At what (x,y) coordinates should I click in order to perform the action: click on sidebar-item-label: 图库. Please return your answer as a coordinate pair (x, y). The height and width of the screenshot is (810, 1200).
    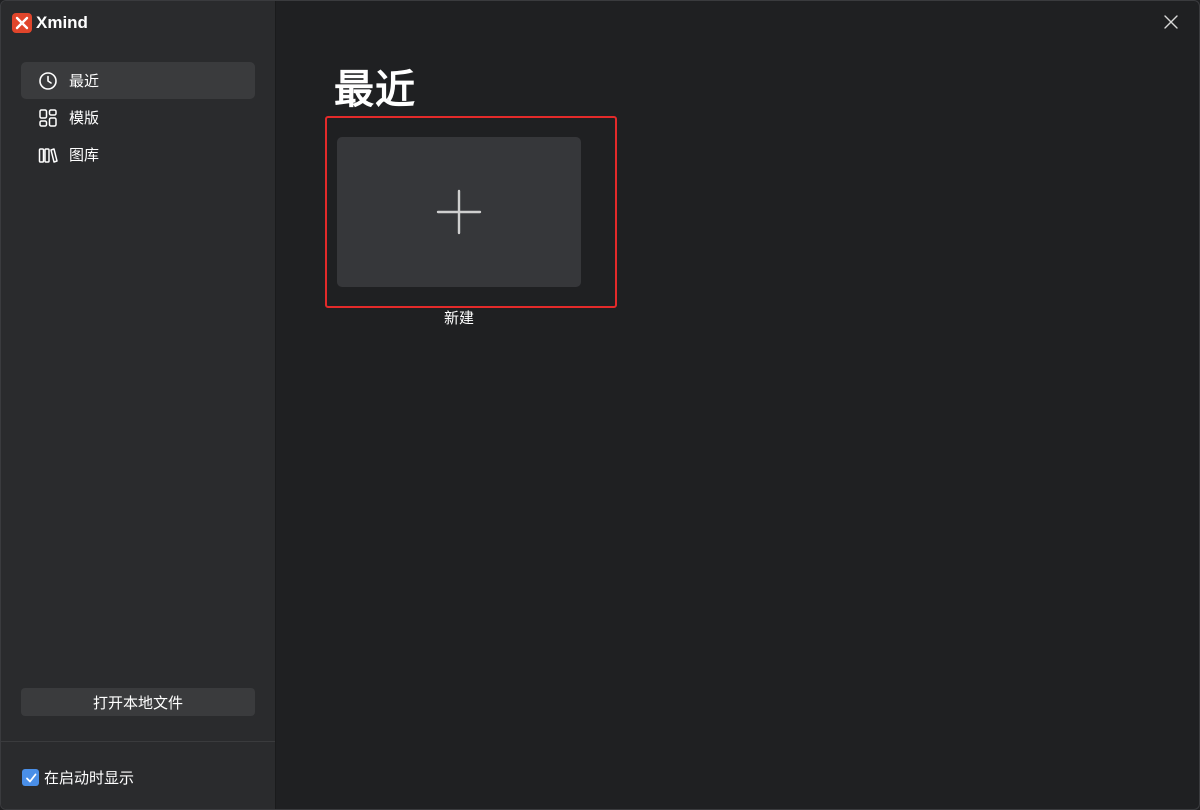
    Looking at the image, I should click on (84, 155).